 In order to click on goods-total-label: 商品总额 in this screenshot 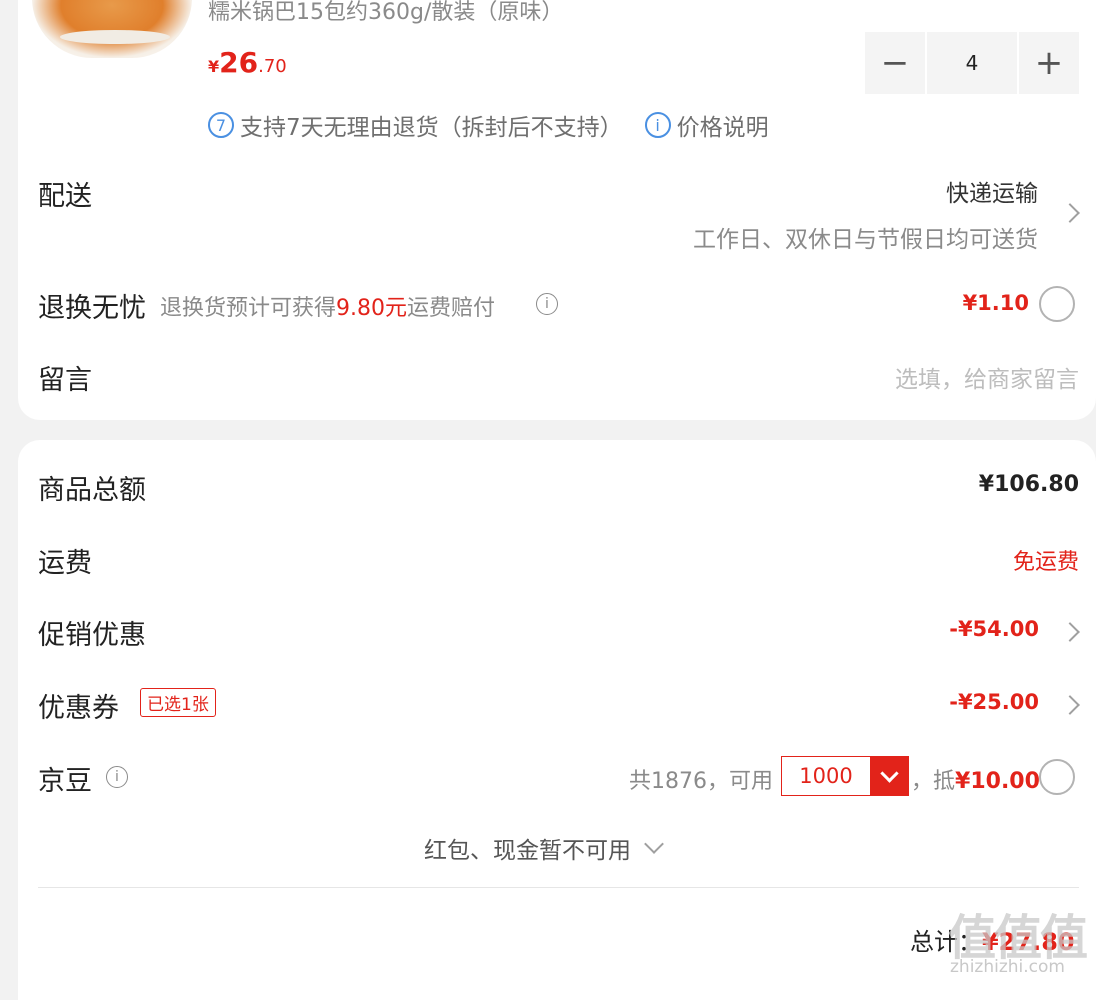, I will do `click(92, 490)`.